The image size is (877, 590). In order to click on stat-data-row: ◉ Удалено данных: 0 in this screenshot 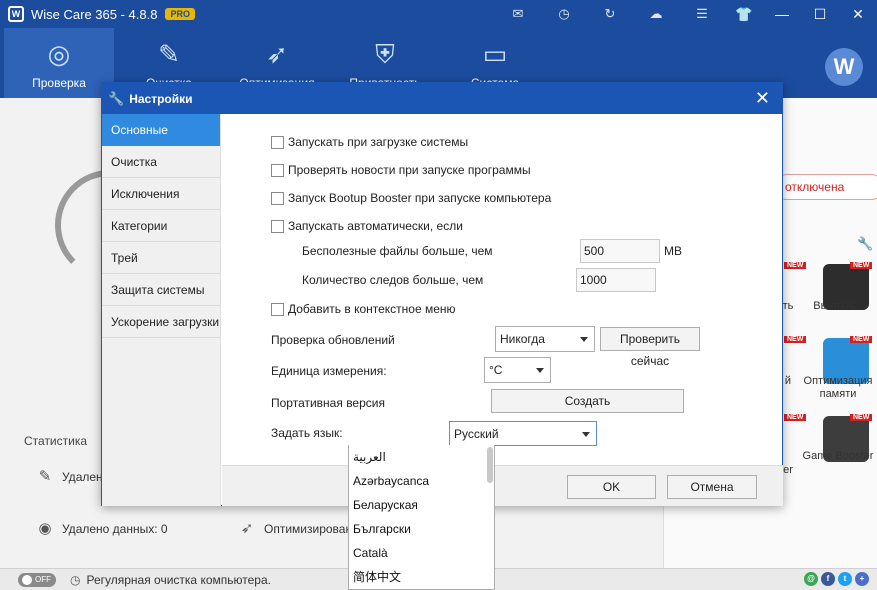, I will do `click(102, 529)`.